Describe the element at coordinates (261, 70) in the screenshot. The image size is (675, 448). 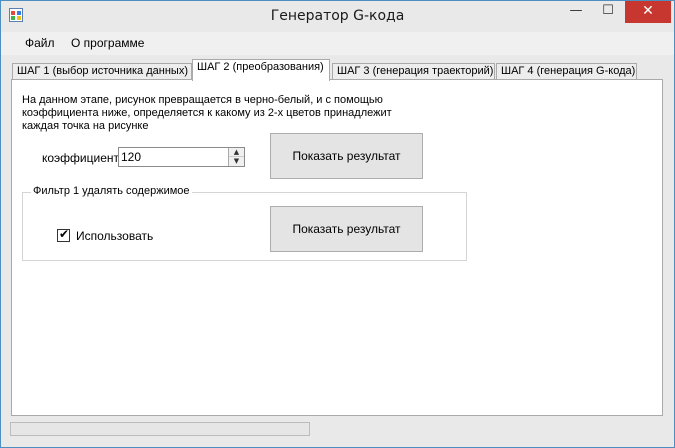
I see `tab-step2: ШАГ 2 (преобразования)` at that location.